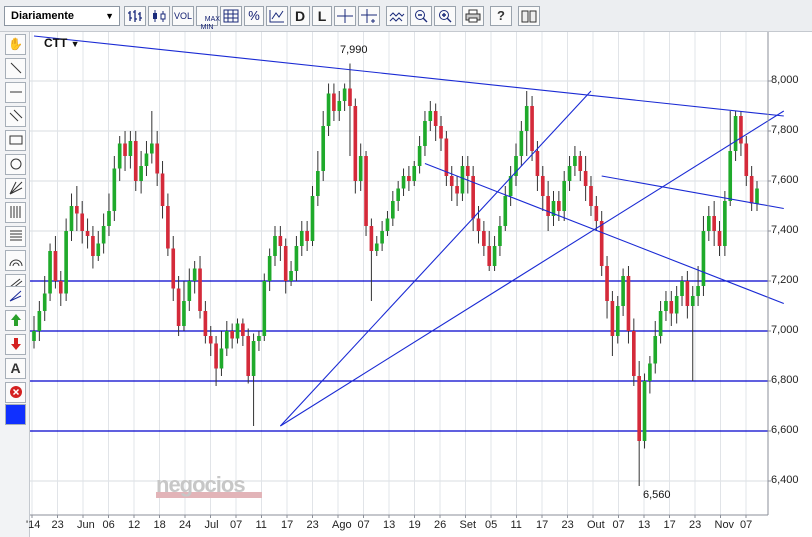 Image resolution: width=812 pixels, height=537 pixels. Describe the element at coordinates (785, 480) in the screenshot. I see `y-tick-label: 6,400` at that location.